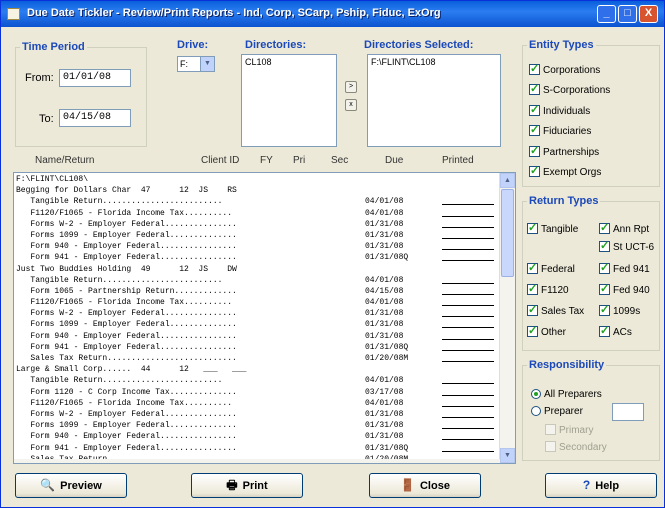  What do you see at coordinates (434, 62) in the screenshot?
I see `selected-directory-item: F:\FLINT\CL108` at bounding box center [434, 62].